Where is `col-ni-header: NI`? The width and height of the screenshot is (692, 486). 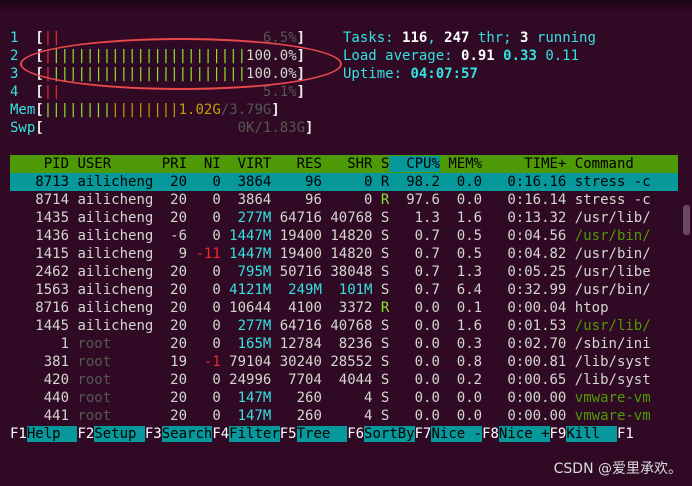 col-ni-header: NI is located at coordinates (204, 164).